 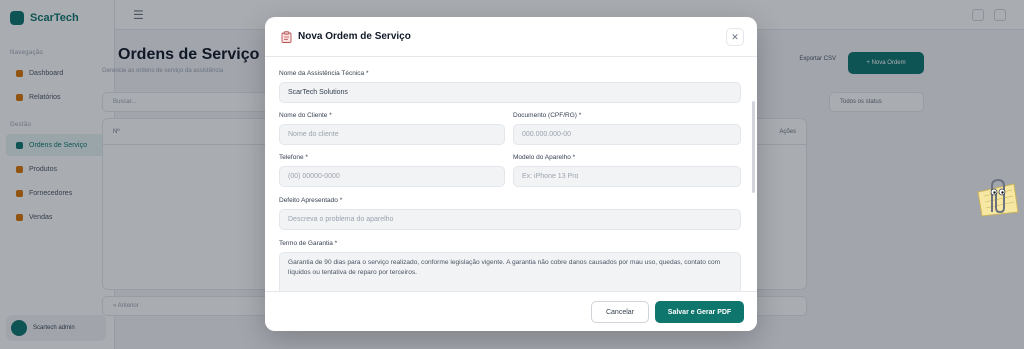 I want to click on modal-footer: Cancelar Salvar e Gerar PDF, so click(x=511, y=311).